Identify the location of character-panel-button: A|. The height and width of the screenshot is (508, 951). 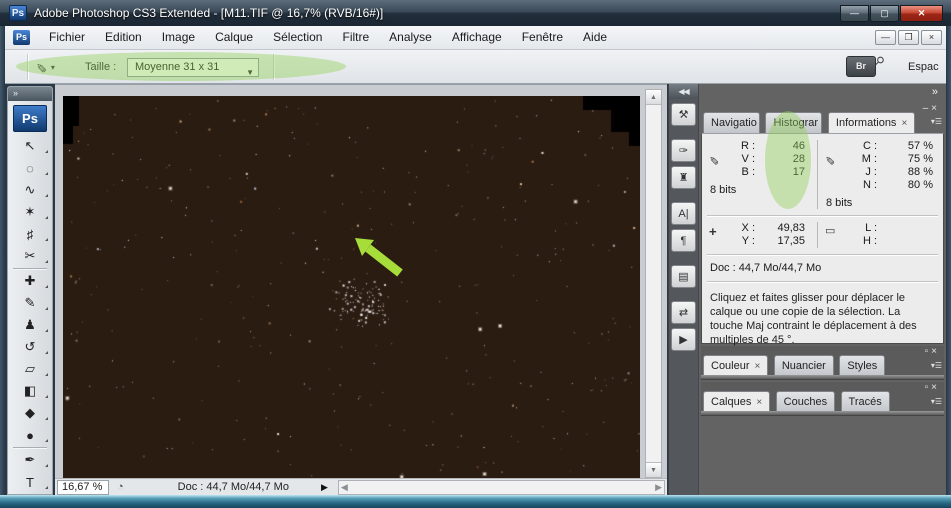
(683, 213).